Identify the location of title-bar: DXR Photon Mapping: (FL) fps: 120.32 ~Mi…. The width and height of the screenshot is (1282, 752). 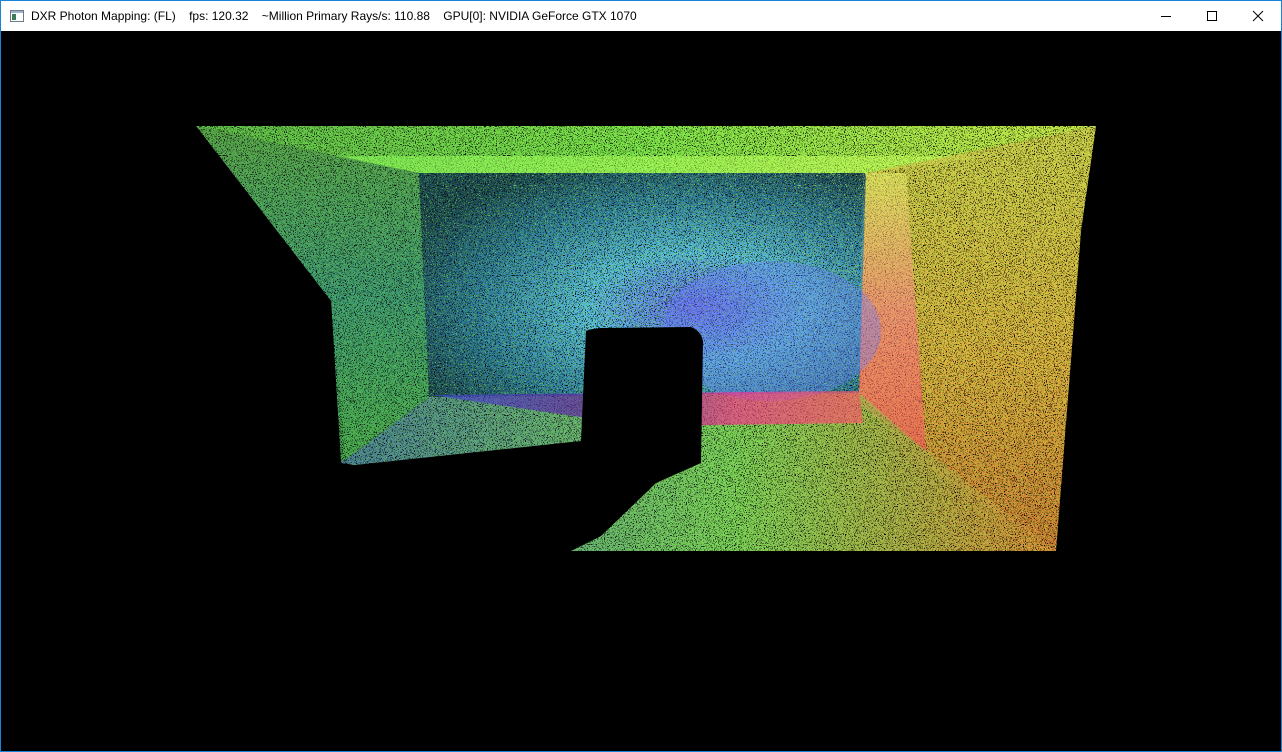
(641, 16).